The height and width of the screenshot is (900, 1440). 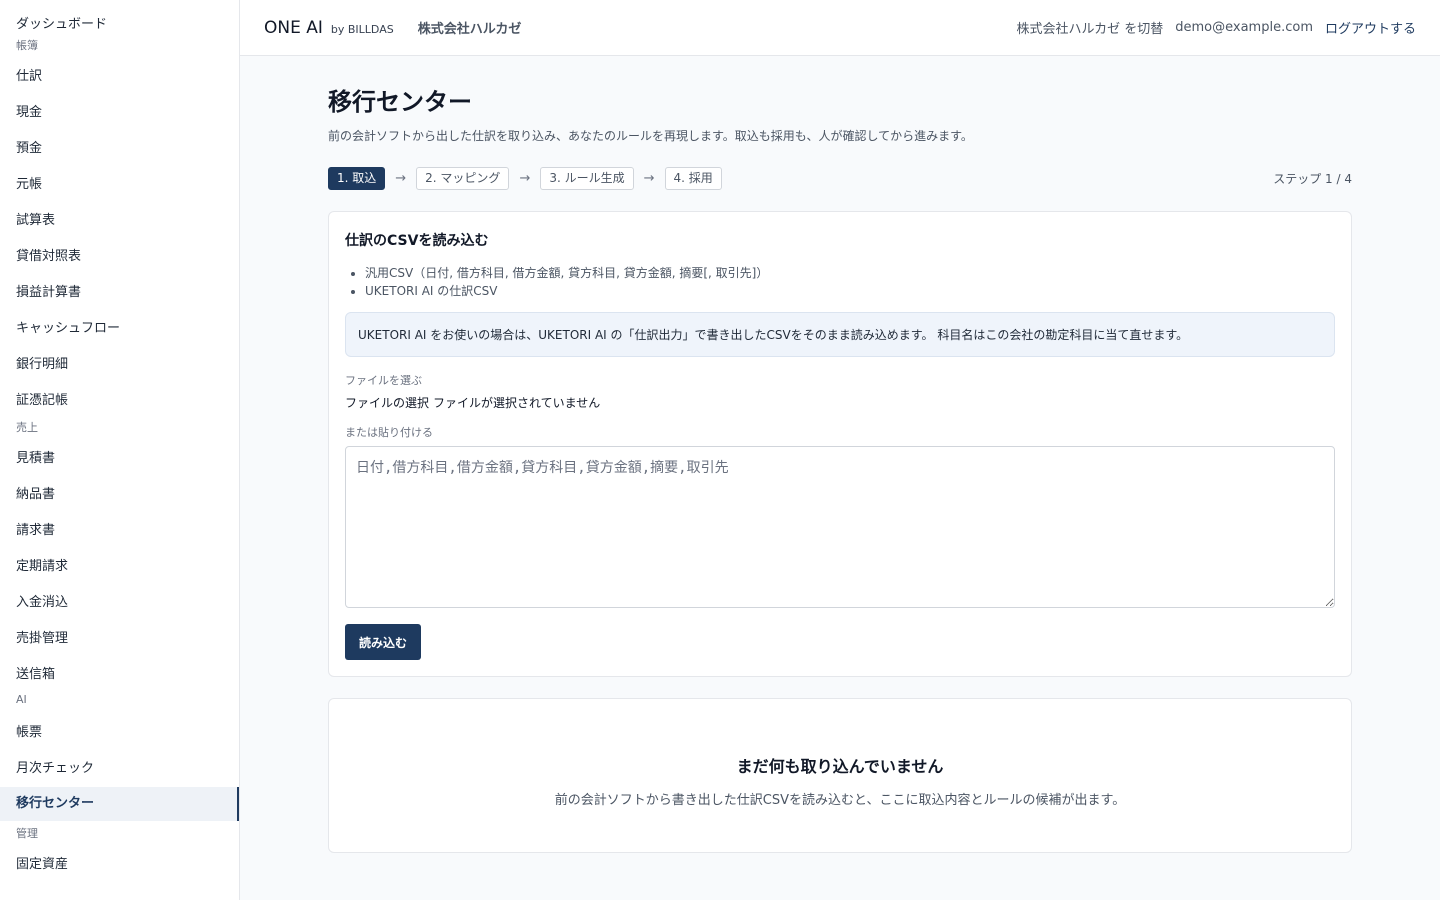 I want to click on sidebar-item-bank-statement: 銀行明細, so click(x=119, y=365).